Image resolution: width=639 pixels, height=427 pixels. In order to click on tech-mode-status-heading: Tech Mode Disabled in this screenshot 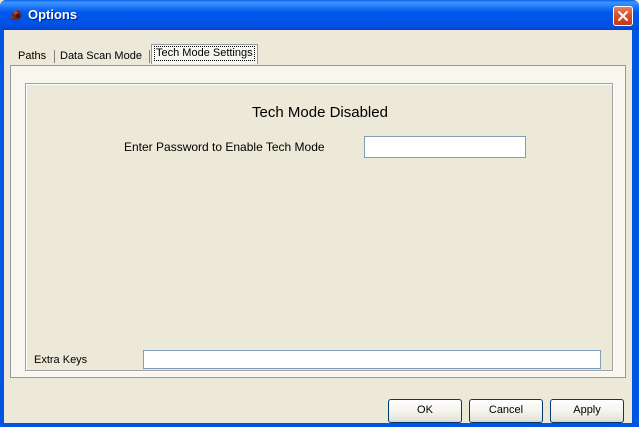, I will do `click(320, 112)`.